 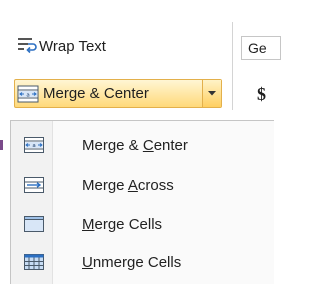 I want to click on wrap-text-icon, so click(x=27, y=46).